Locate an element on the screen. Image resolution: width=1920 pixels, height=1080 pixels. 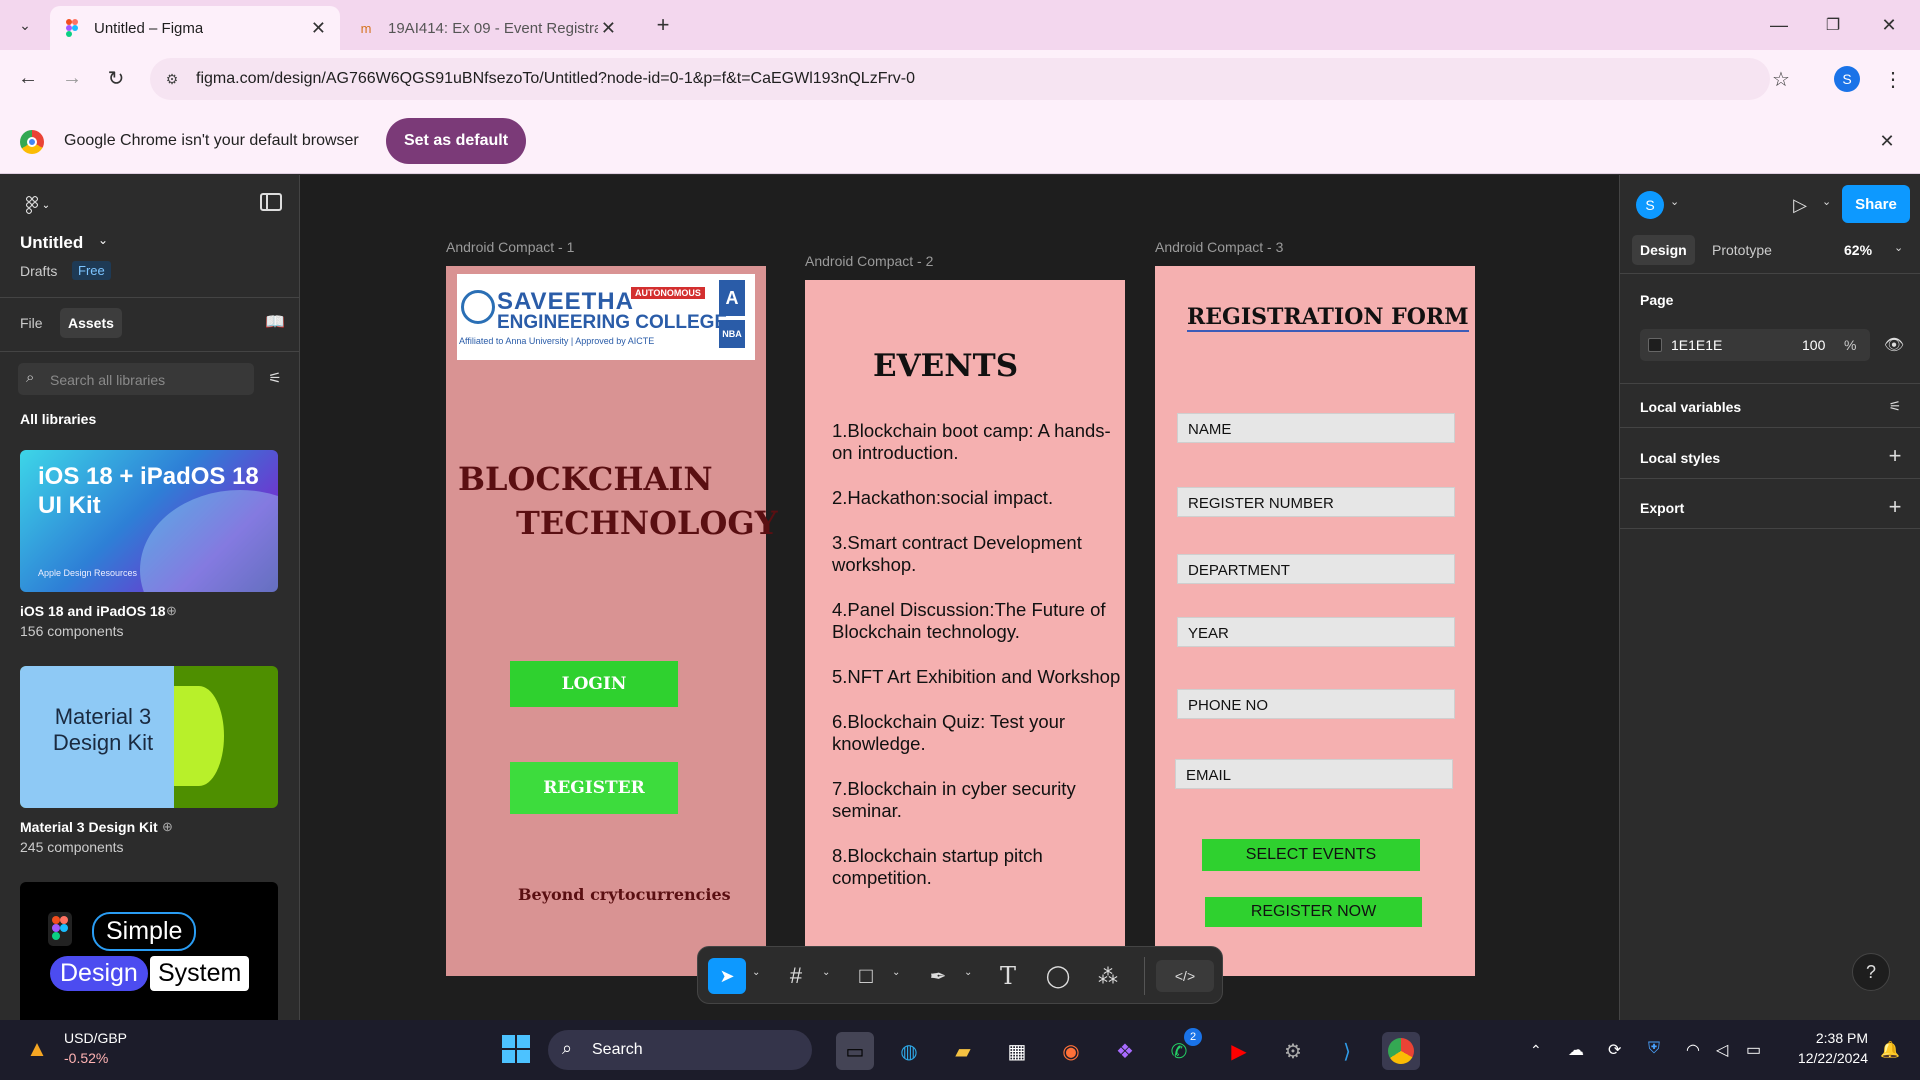
color-swatch is located at coordinates (1655, 345).